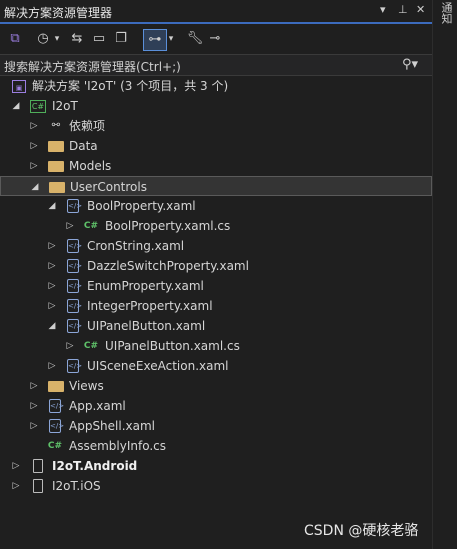 The height and width of the screenshot is (549, 457). I want to click on dropdown-arrow-icon: ▾, so click(383, 9).